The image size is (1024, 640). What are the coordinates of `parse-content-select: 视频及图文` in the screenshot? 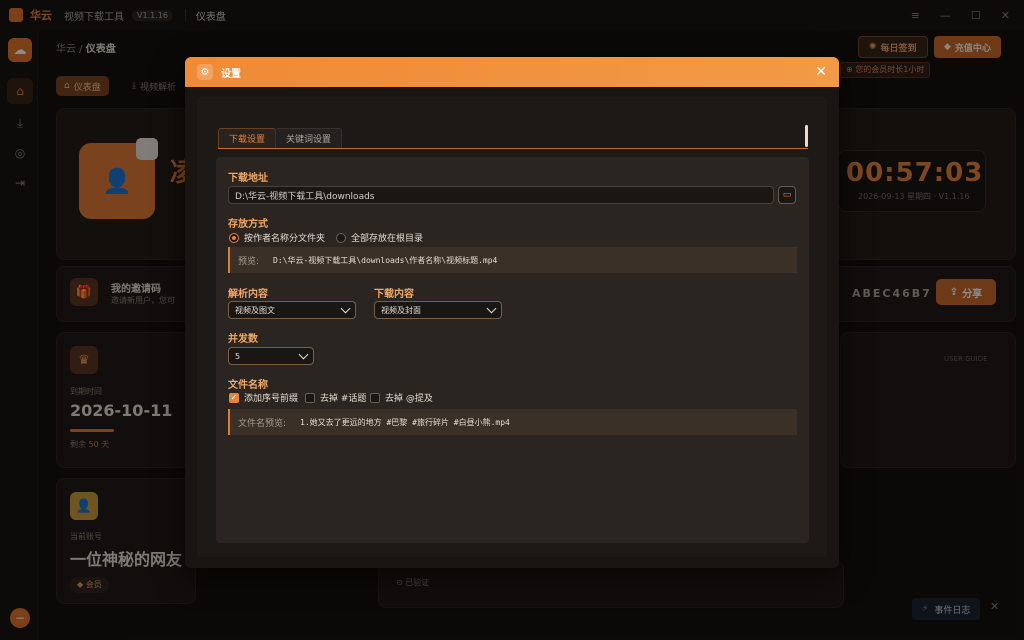 It's located at (292, 310).